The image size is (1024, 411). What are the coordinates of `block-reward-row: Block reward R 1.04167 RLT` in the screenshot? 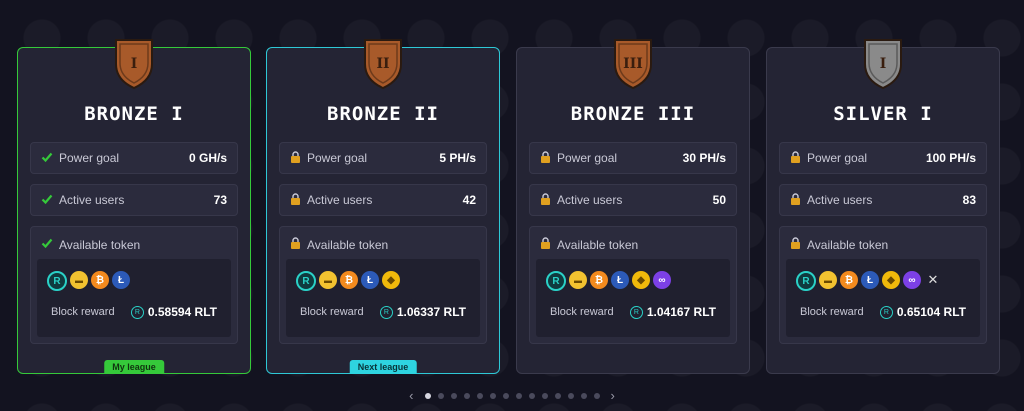 It's located at (633, 312).